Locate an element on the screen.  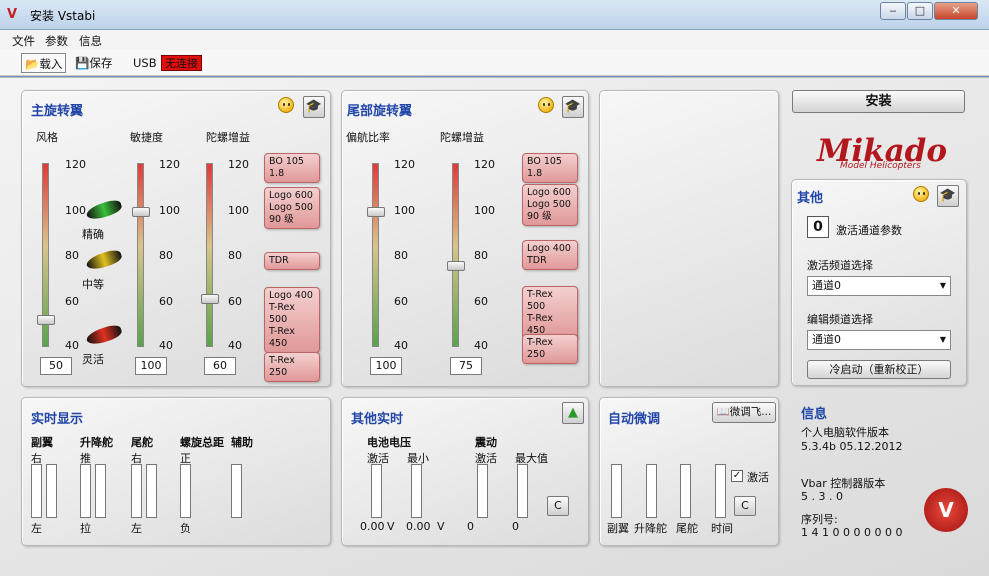
chart-icon: ▲ is located at coordinates (573, 413).